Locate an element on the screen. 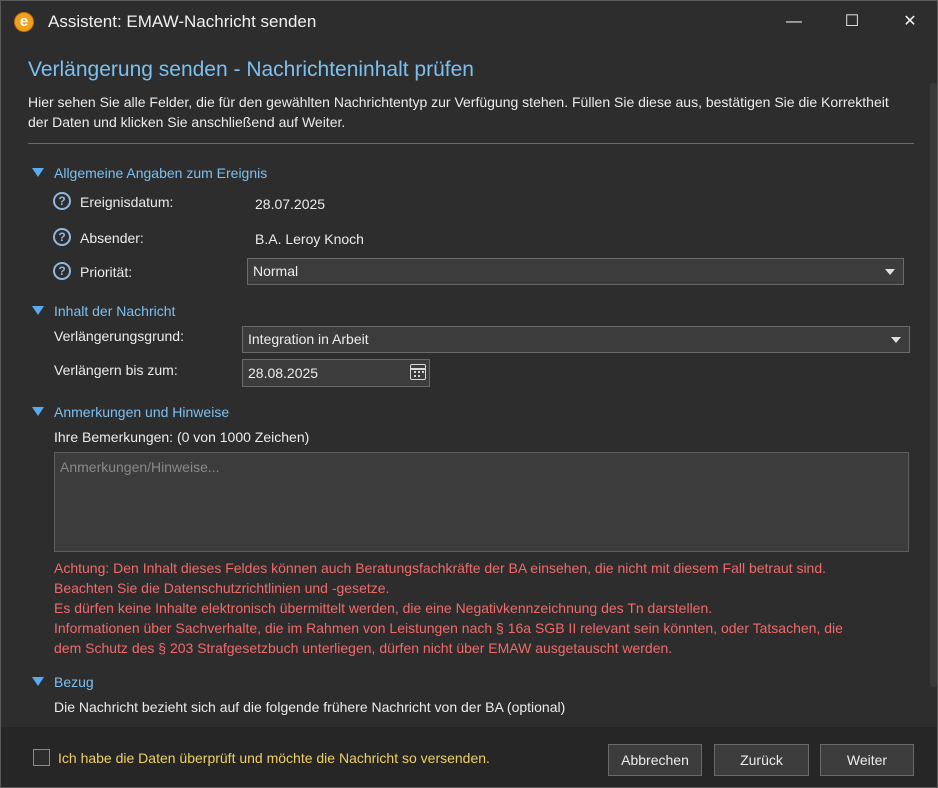 Image resolution: width=938 pixels, height=788 pixels. extend-until-label: Verlängern bis zum: is located at coordinates (116, 370).